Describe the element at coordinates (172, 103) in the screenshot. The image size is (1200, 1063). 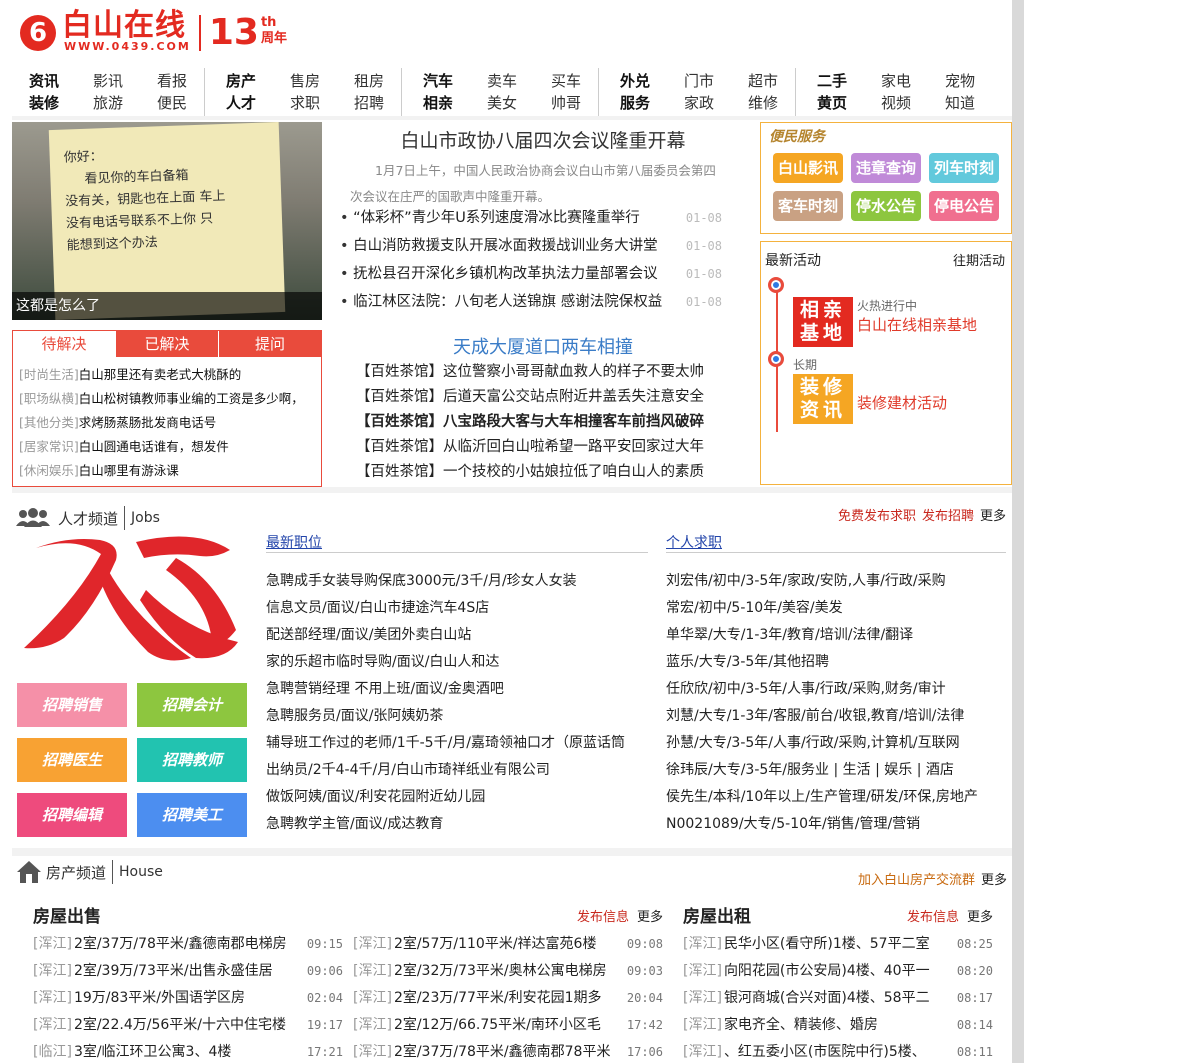
I see `nav-link: 便民` at that location.